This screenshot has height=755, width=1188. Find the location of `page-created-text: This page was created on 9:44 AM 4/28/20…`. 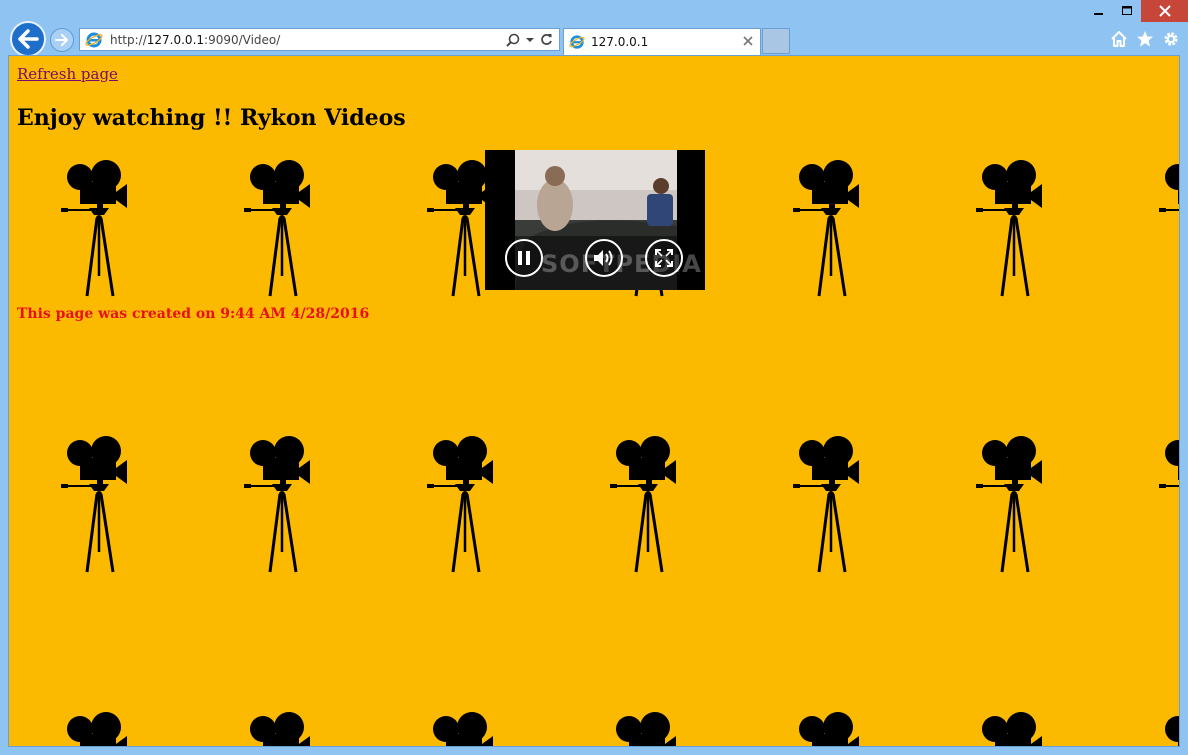

page-created-text: This page was created on 9:44 AM 4/28/20… is located at coordinates (193, 314).